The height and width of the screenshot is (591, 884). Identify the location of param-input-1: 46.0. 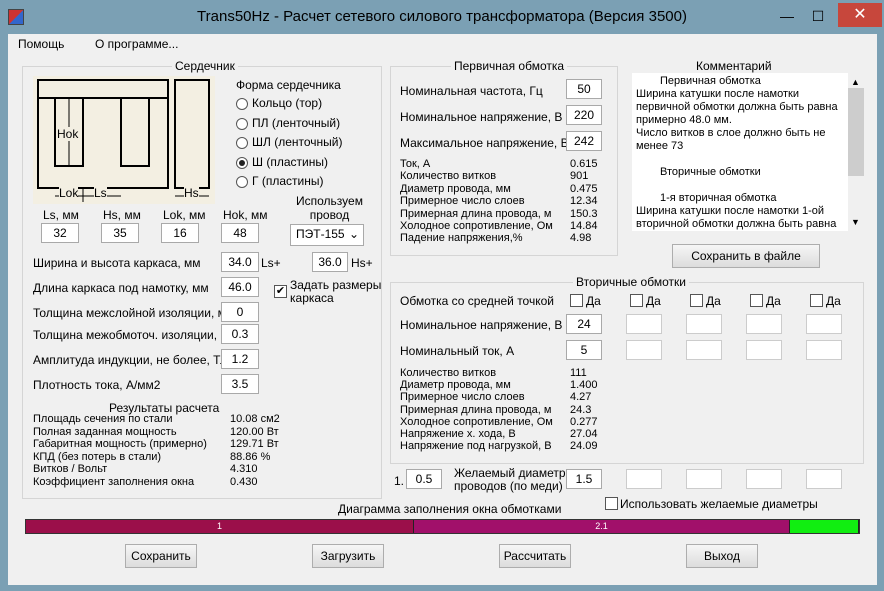
(240, 287).